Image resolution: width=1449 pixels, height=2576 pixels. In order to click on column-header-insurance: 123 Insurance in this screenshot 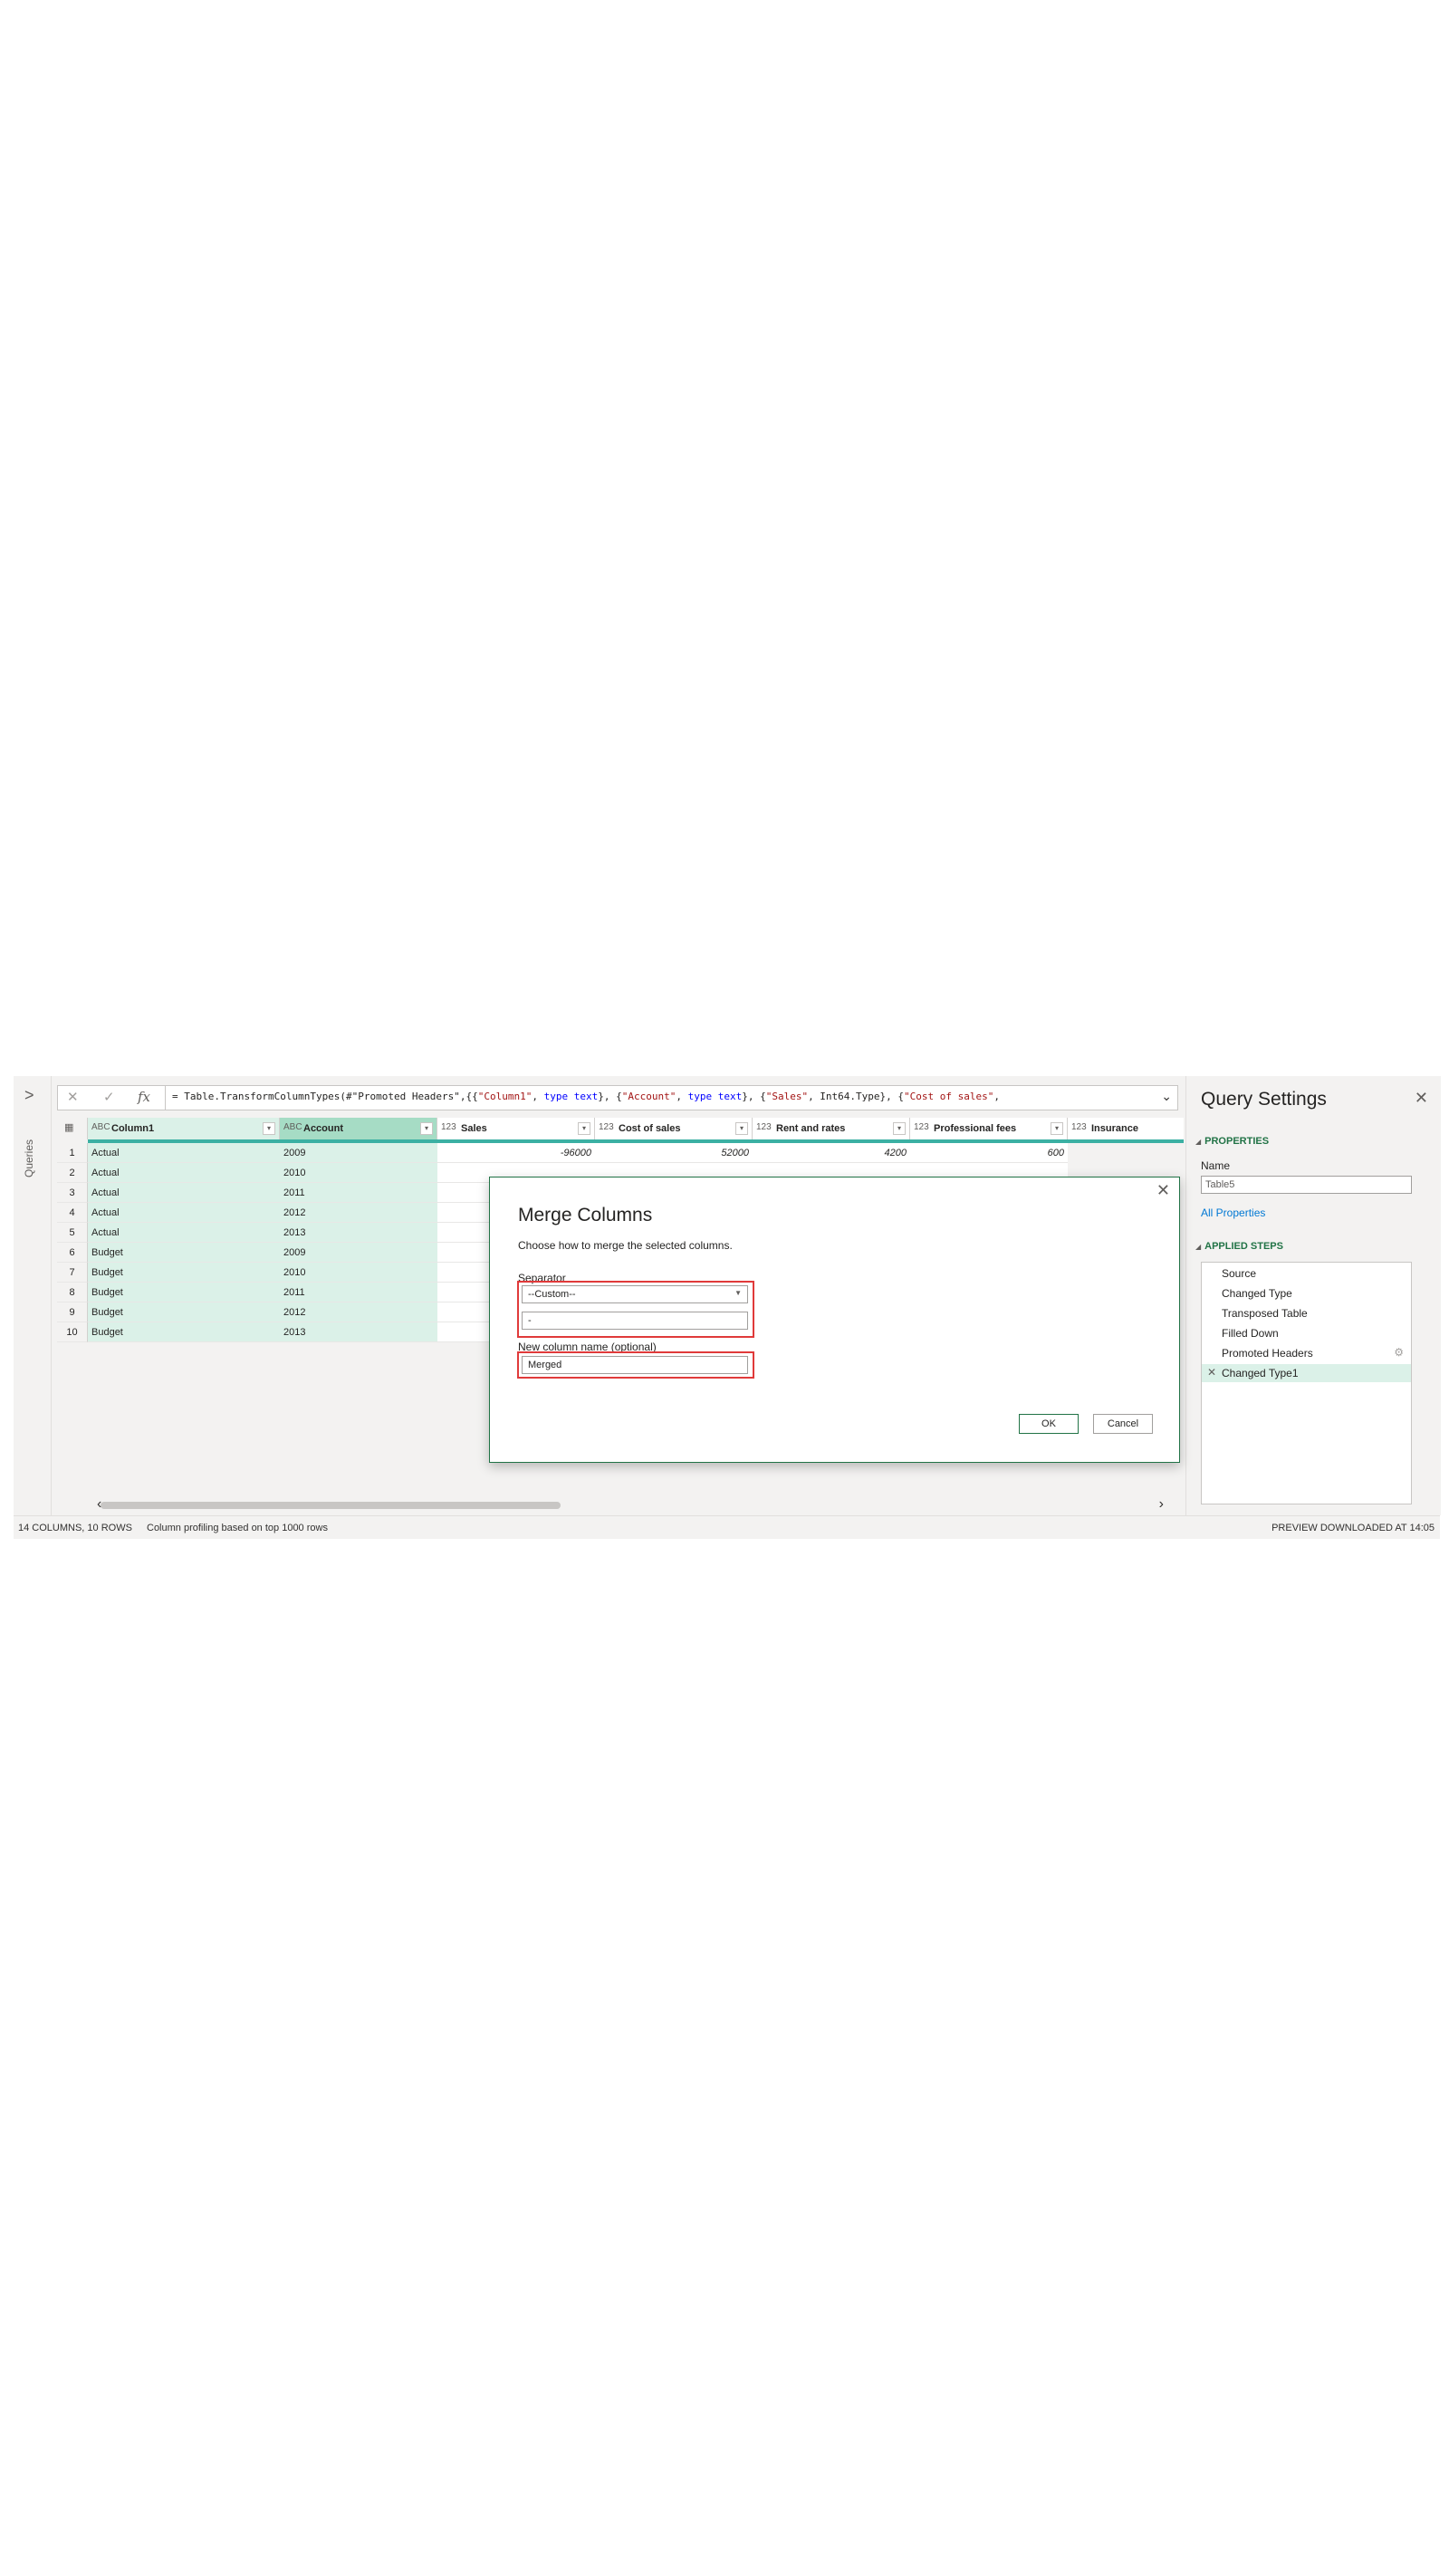, I will do `click(1126, 1128)`.